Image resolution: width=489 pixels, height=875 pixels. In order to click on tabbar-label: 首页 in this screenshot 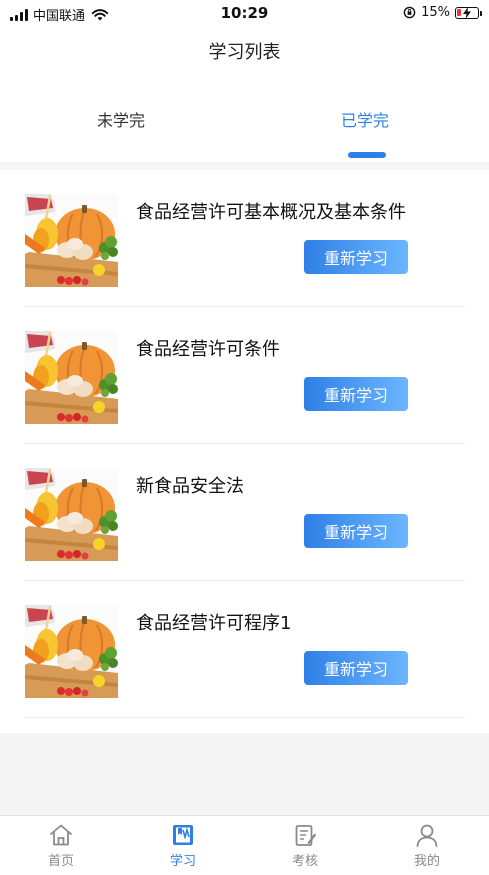, I will do `click(60, 861)`.